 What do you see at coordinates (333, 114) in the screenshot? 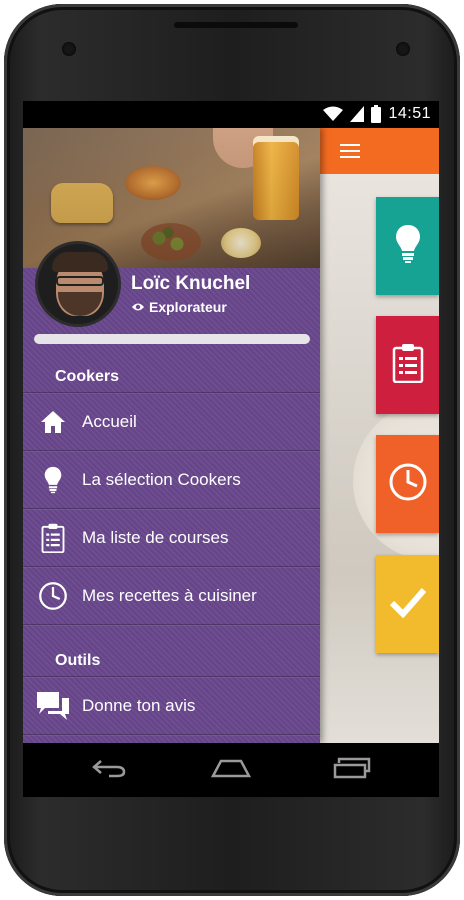
I see `wifi-icon` at bounding box center [333, 114].